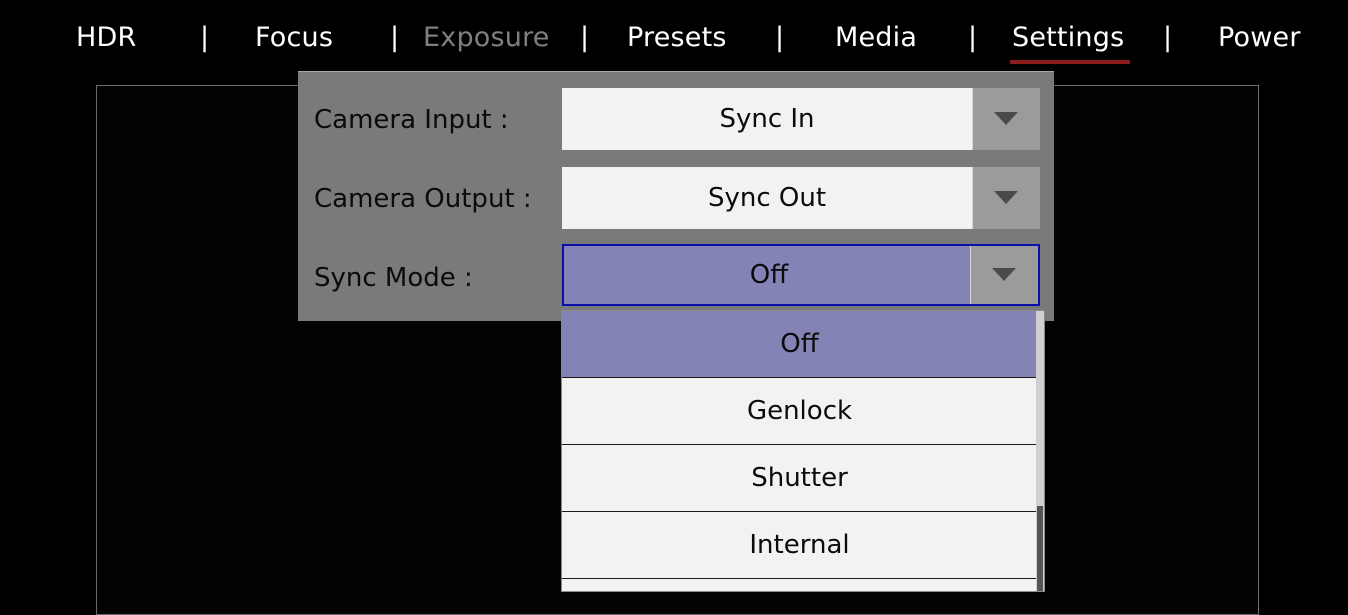 This screenshot has width=1348, height=615. I want to click on option-shutter: Shutter, so click(799, 478).